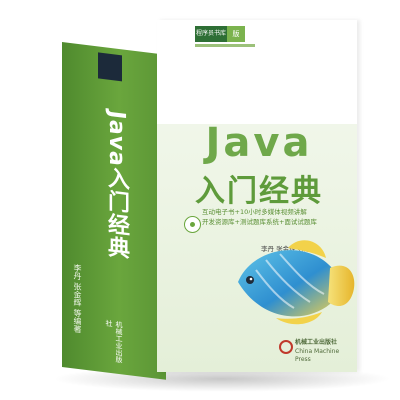 Image resolution: width=400 pixels, height=400 pixels. I want to click on feature-line: 互动电子书+10小时多媒体视频讲解, so click(254, 212).